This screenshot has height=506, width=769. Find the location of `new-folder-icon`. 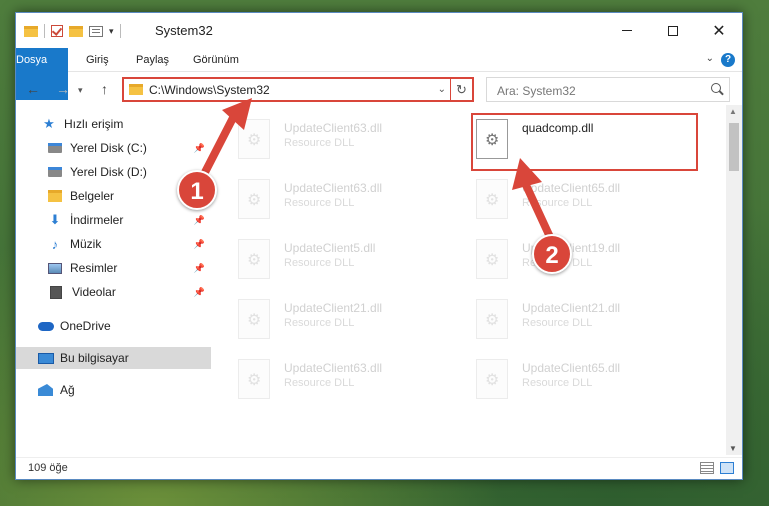

new-folder-icon is located at coordinates (76, 31).